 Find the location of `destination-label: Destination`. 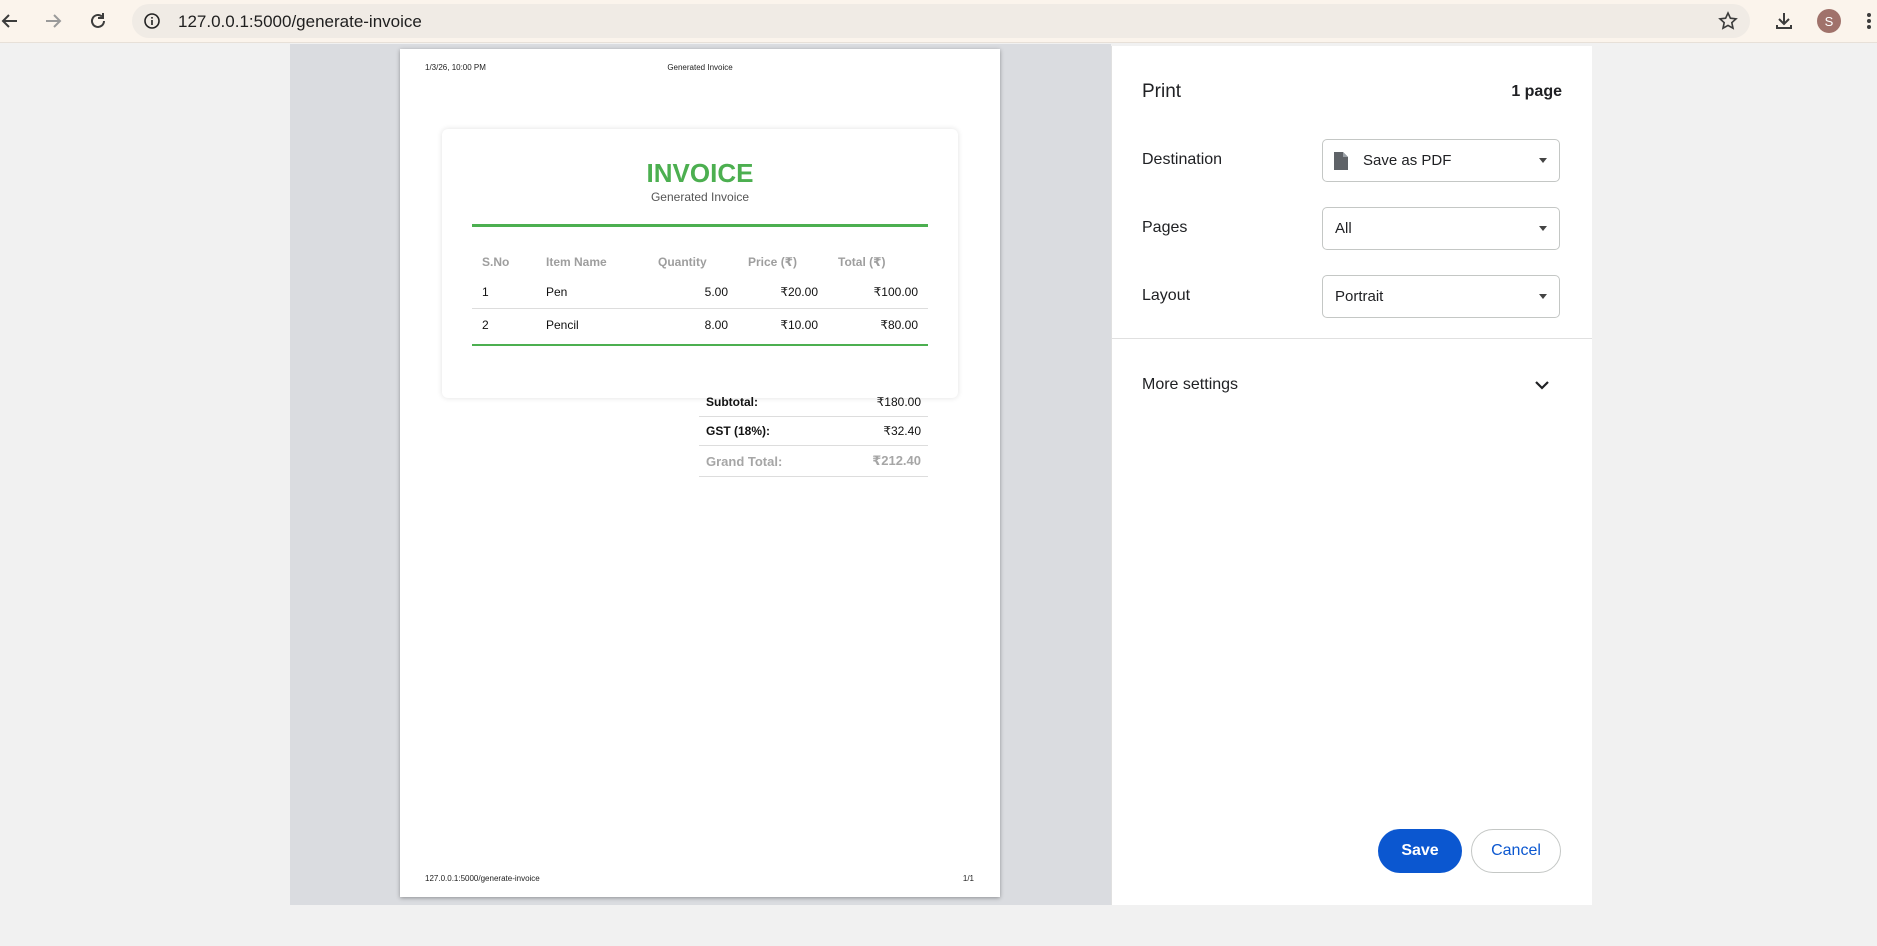

destination-label: Destination is located at coordinates (1182, 159).